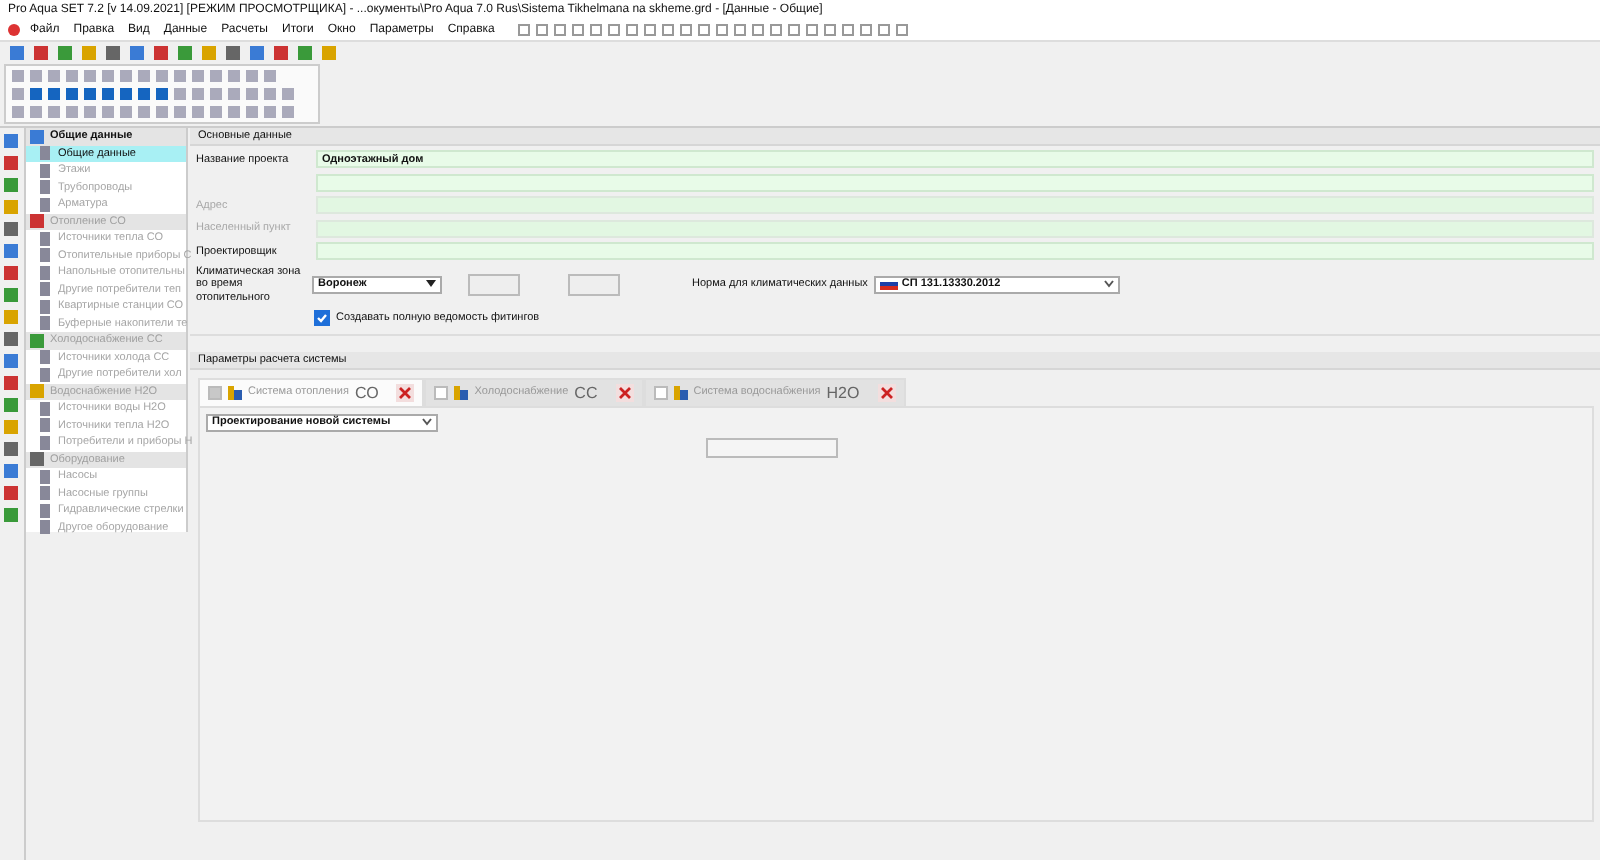 The image size is (1600, 860). I want to click on blank-button, so click(772, 447).